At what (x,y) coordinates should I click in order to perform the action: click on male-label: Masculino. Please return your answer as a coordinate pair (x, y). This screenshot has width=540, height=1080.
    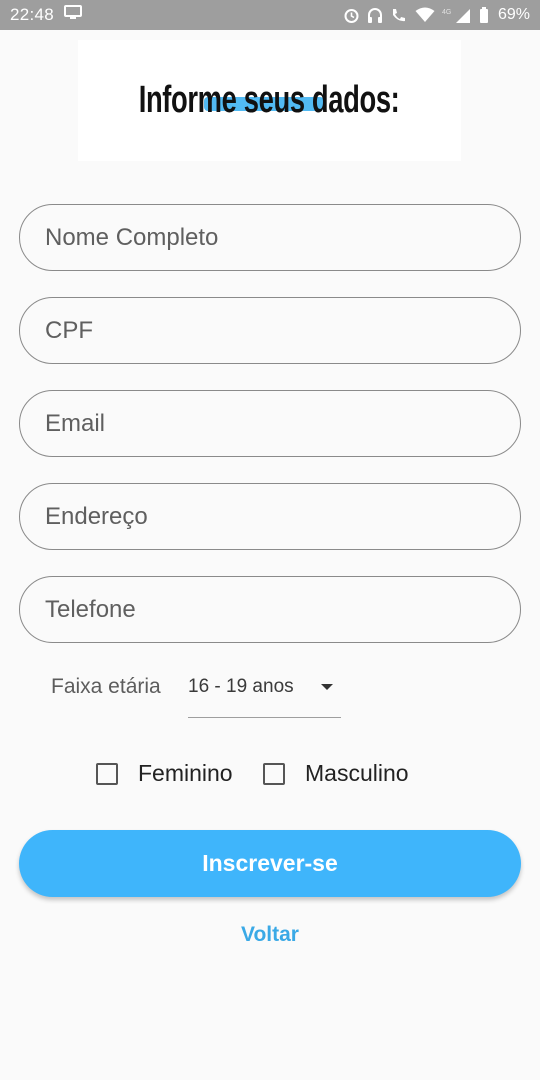
    Looking at the image, I should click on (357, 773).